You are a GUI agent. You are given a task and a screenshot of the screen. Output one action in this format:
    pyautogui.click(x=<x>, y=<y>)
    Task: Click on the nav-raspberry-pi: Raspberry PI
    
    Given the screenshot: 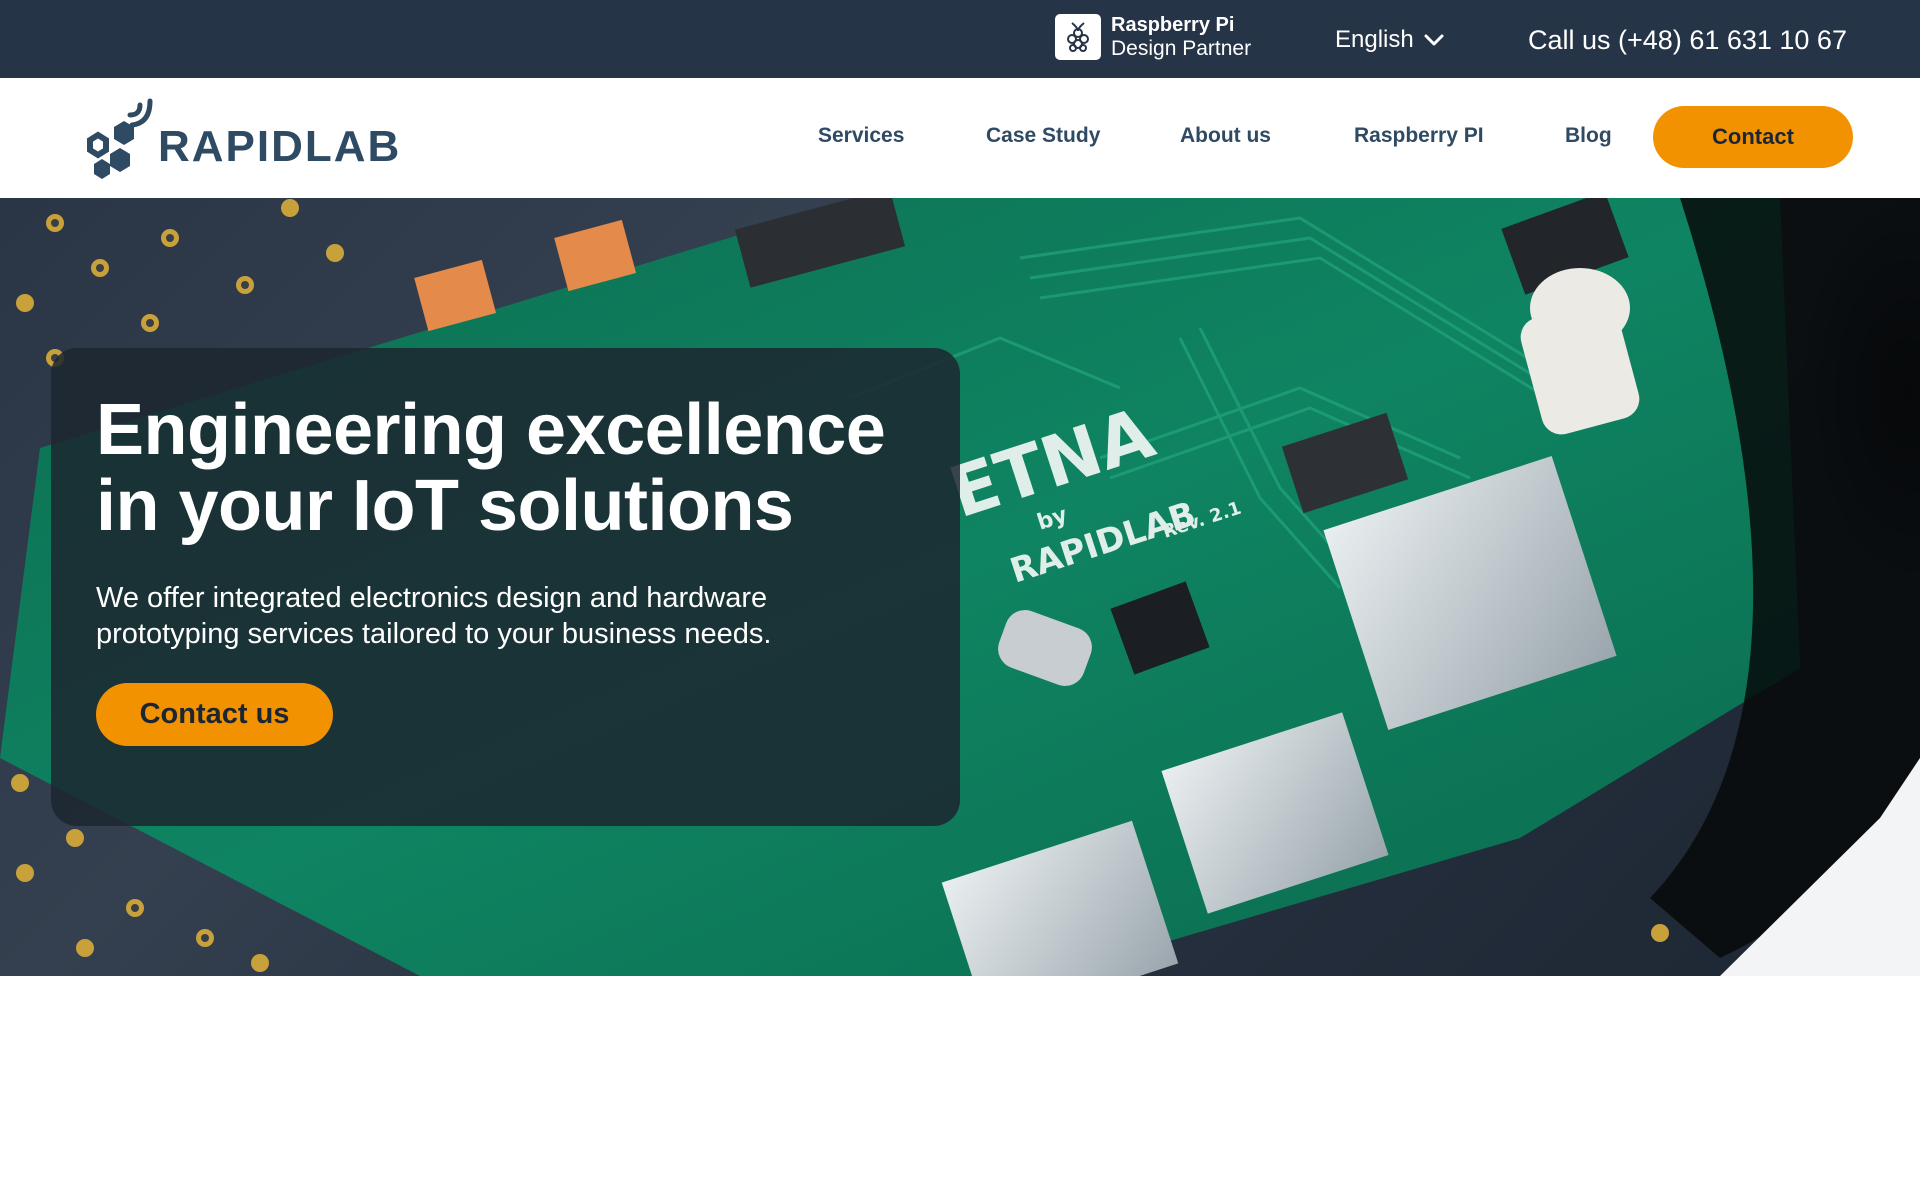 What is the action you would take?
    pyautogui.click(x=1419, y=136)
    